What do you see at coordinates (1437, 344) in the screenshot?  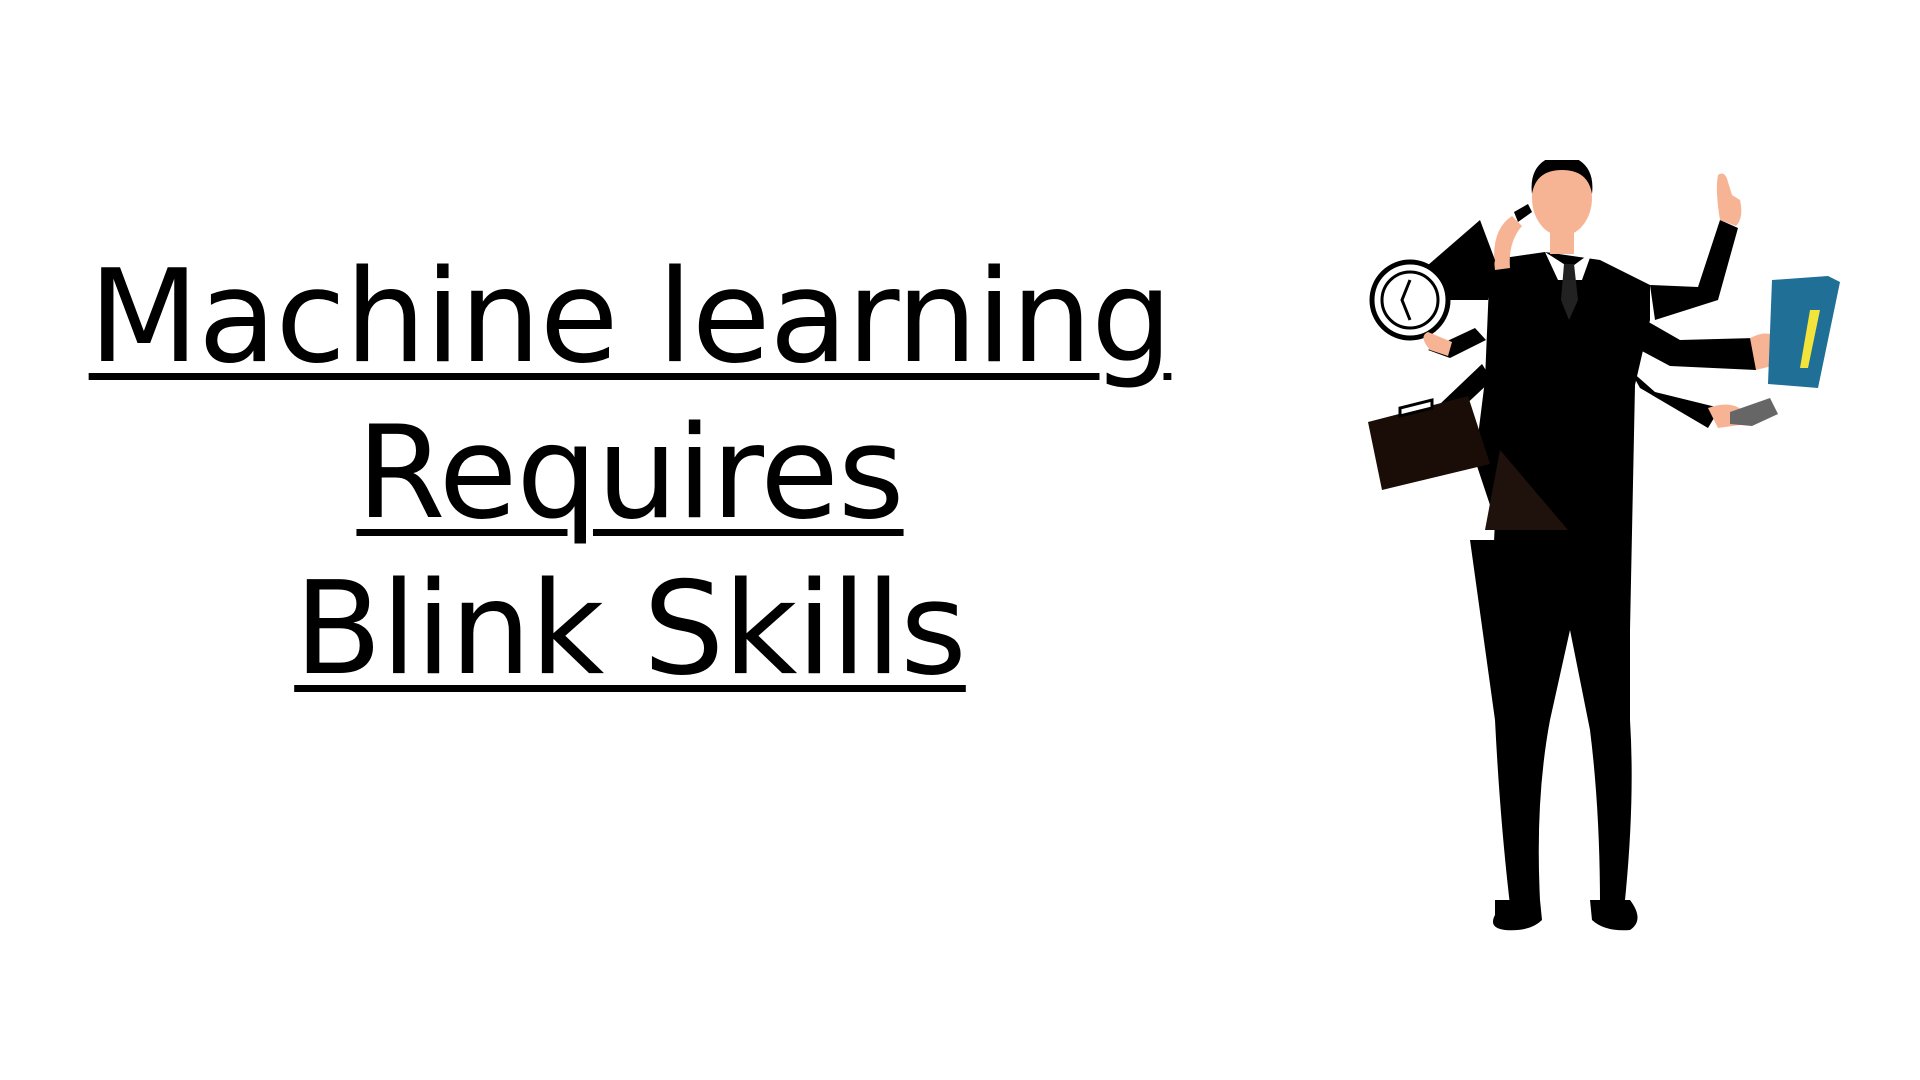 I see `hand-briefcase` at bounding box center [1437, 344].